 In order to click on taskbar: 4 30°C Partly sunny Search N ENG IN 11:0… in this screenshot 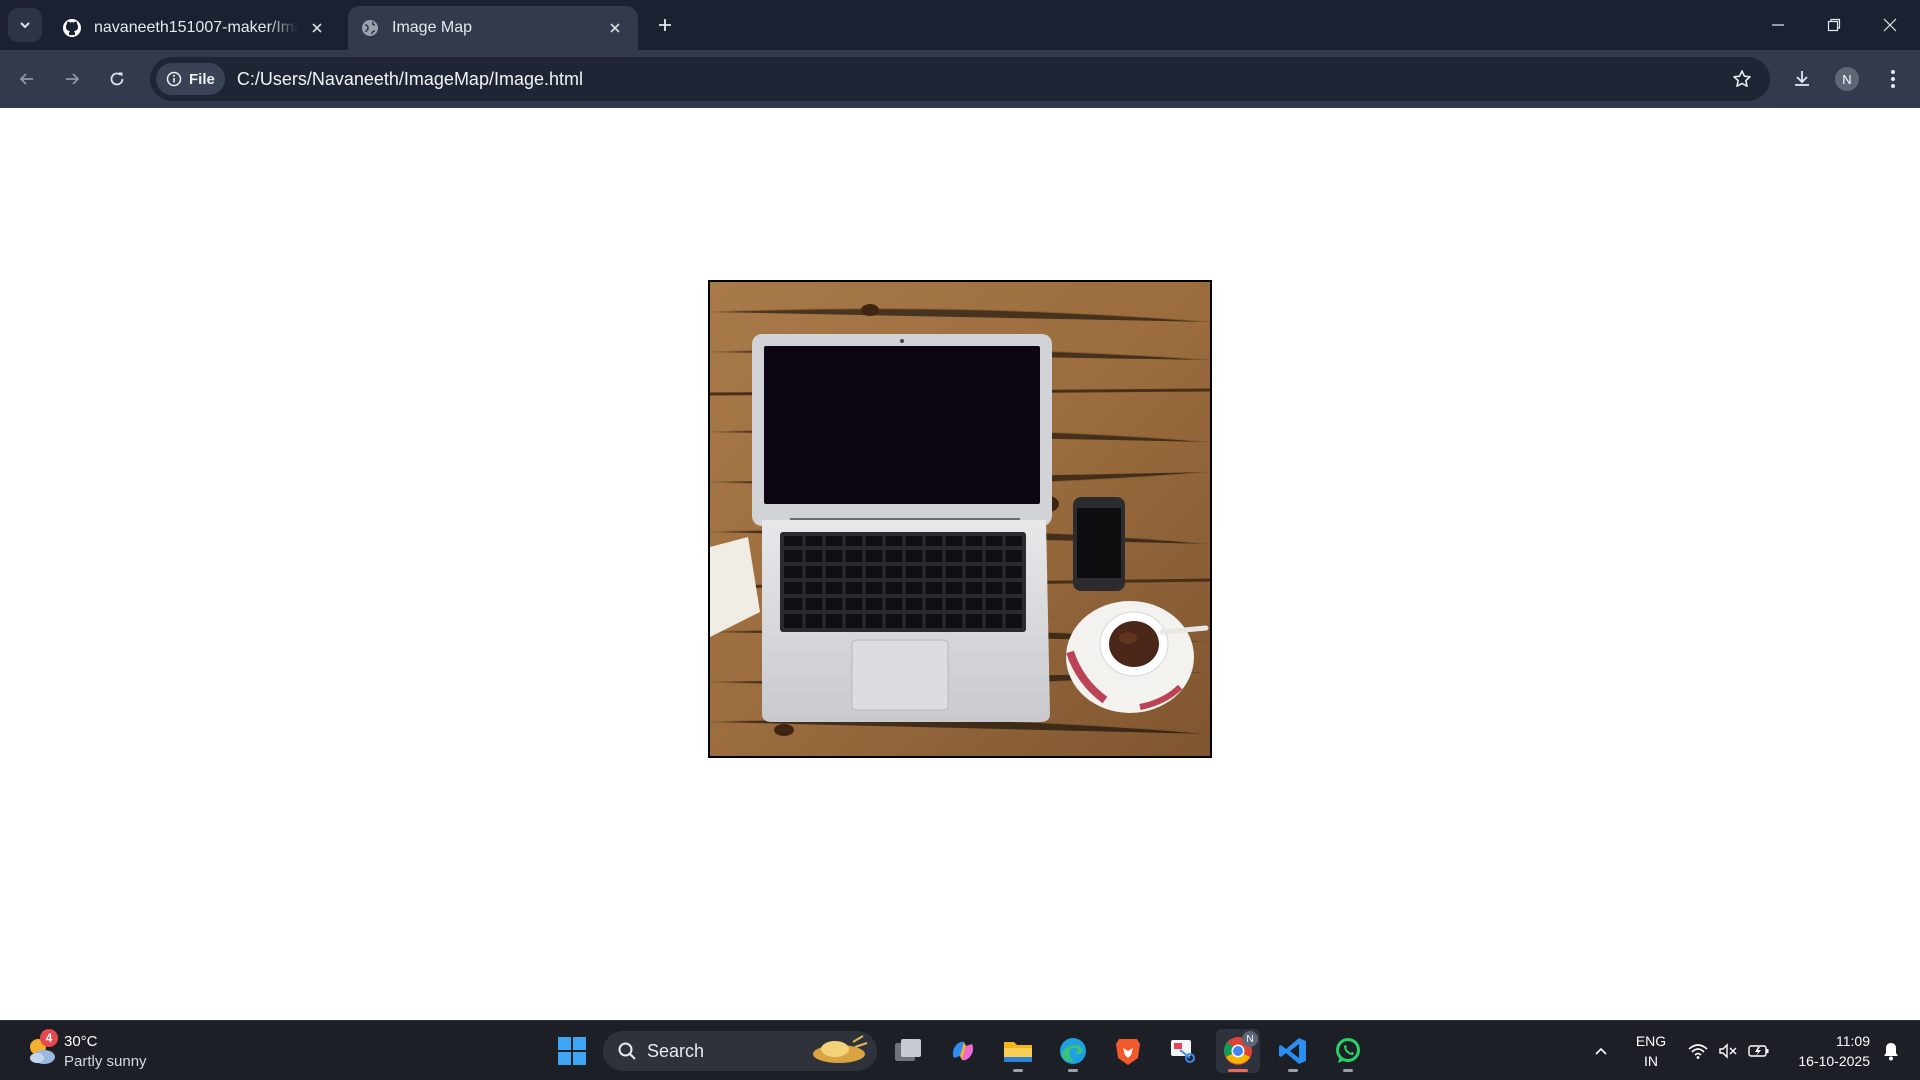, I will do `click(960, 1050)`.